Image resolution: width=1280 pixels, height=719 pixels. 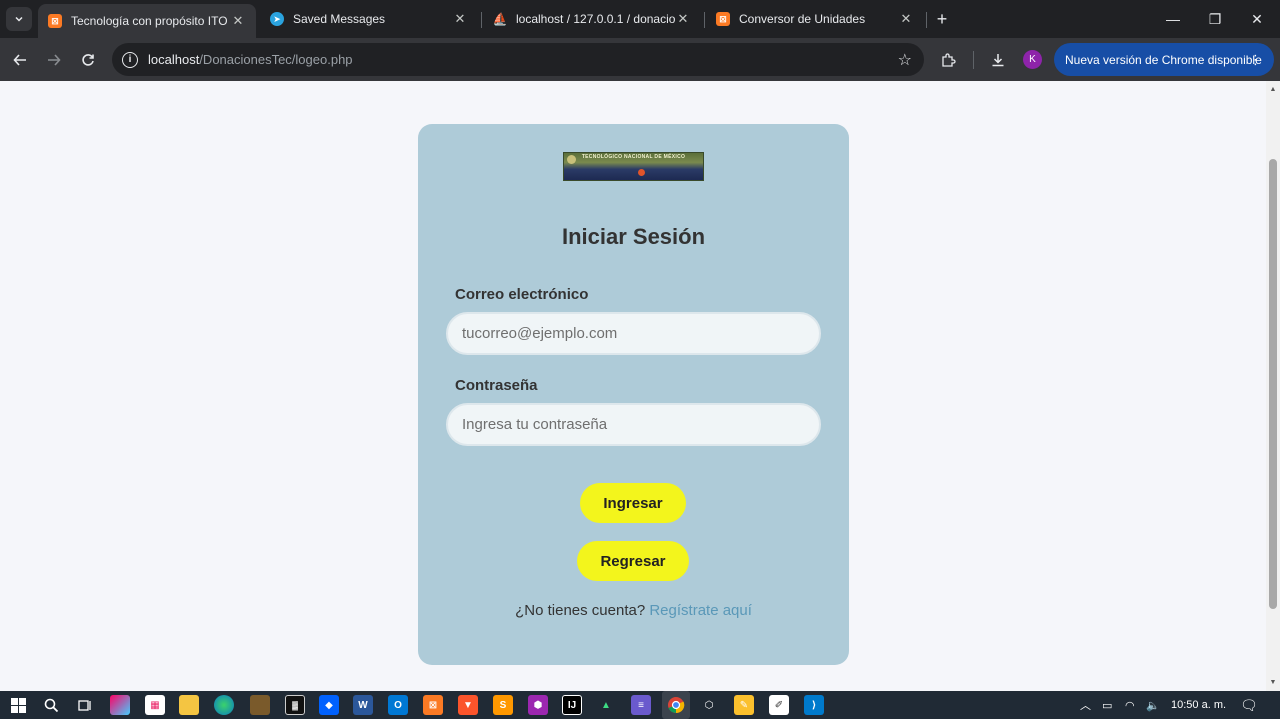 What do you see at coordinates (1198, 705) in the screenshot?
I see `clock: 10:50 a. m.` at bounding box center [1198, 705].